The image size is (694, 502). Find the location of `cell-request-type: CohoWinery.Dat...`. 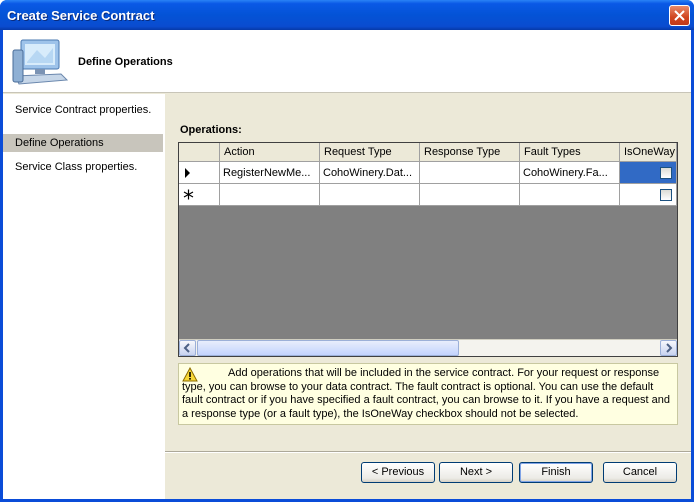

cell-request-type: CohoWinery.Dat... is located at coordinates (370, 173).